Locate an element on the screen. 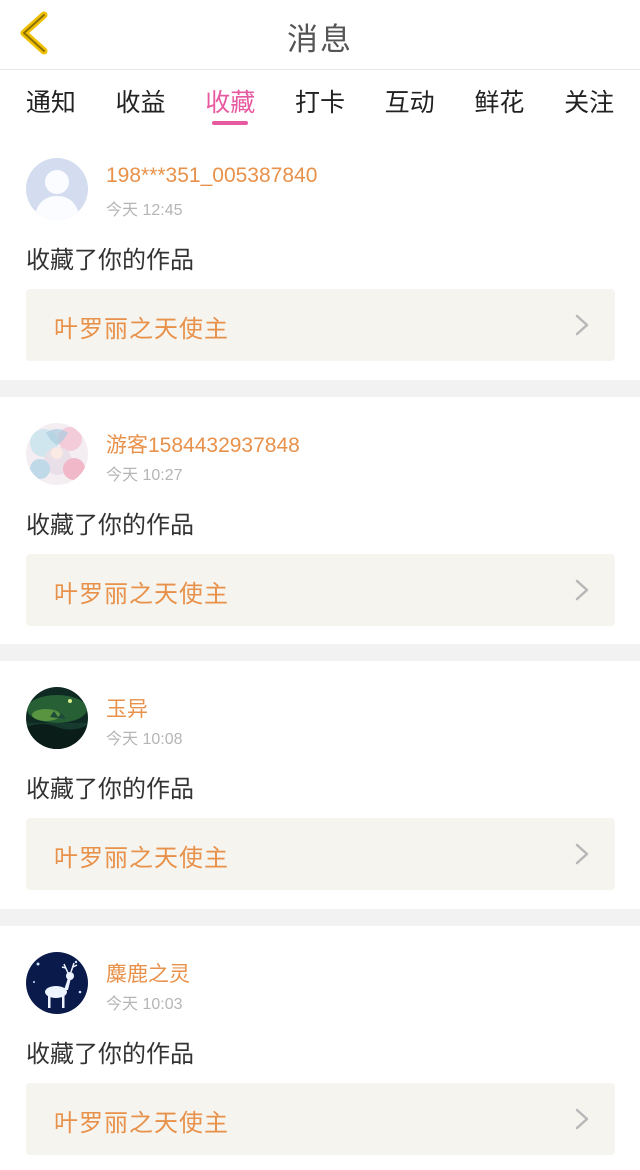 The width and height of the screenshot is (640, 1170). timestamp: 今天 10:27 is located at coordinates (144, 475).